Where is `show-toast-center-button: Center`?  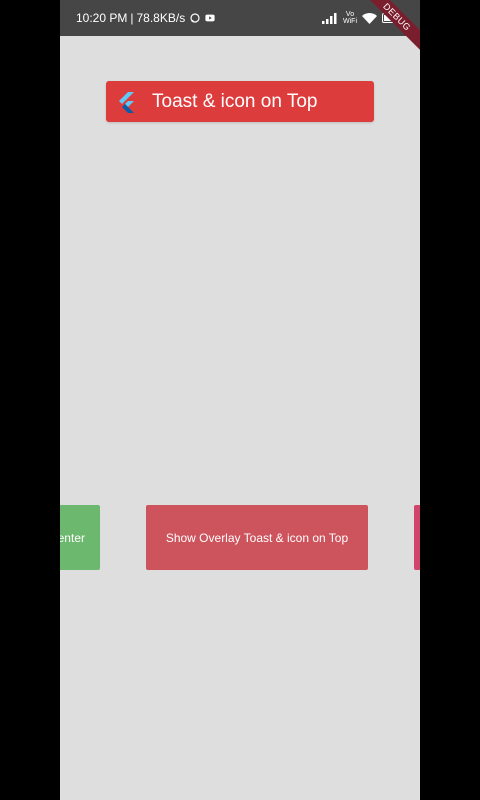 show-toast-center-button: Center is located at coordinates (80, 537).